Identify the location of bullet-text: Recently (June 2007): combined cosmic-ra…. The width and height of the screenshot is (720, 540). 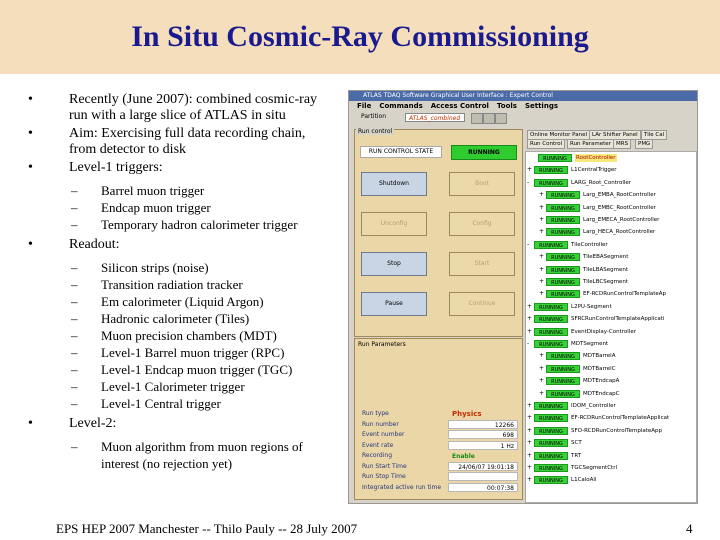
(193, 107).